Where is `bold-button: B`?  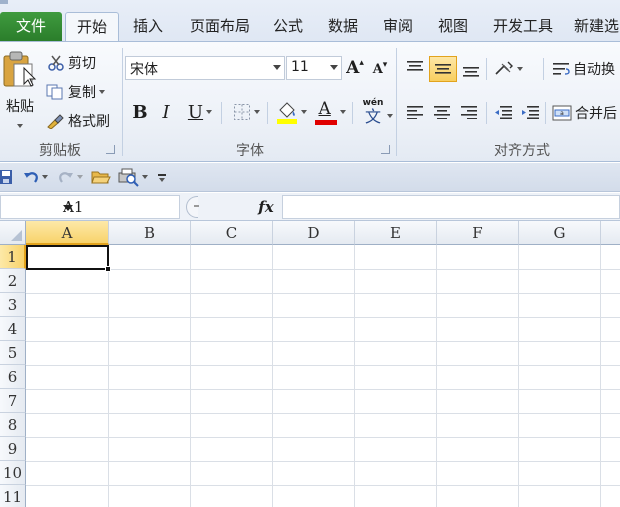 bold-button: B is located at coordinates (140, 112).